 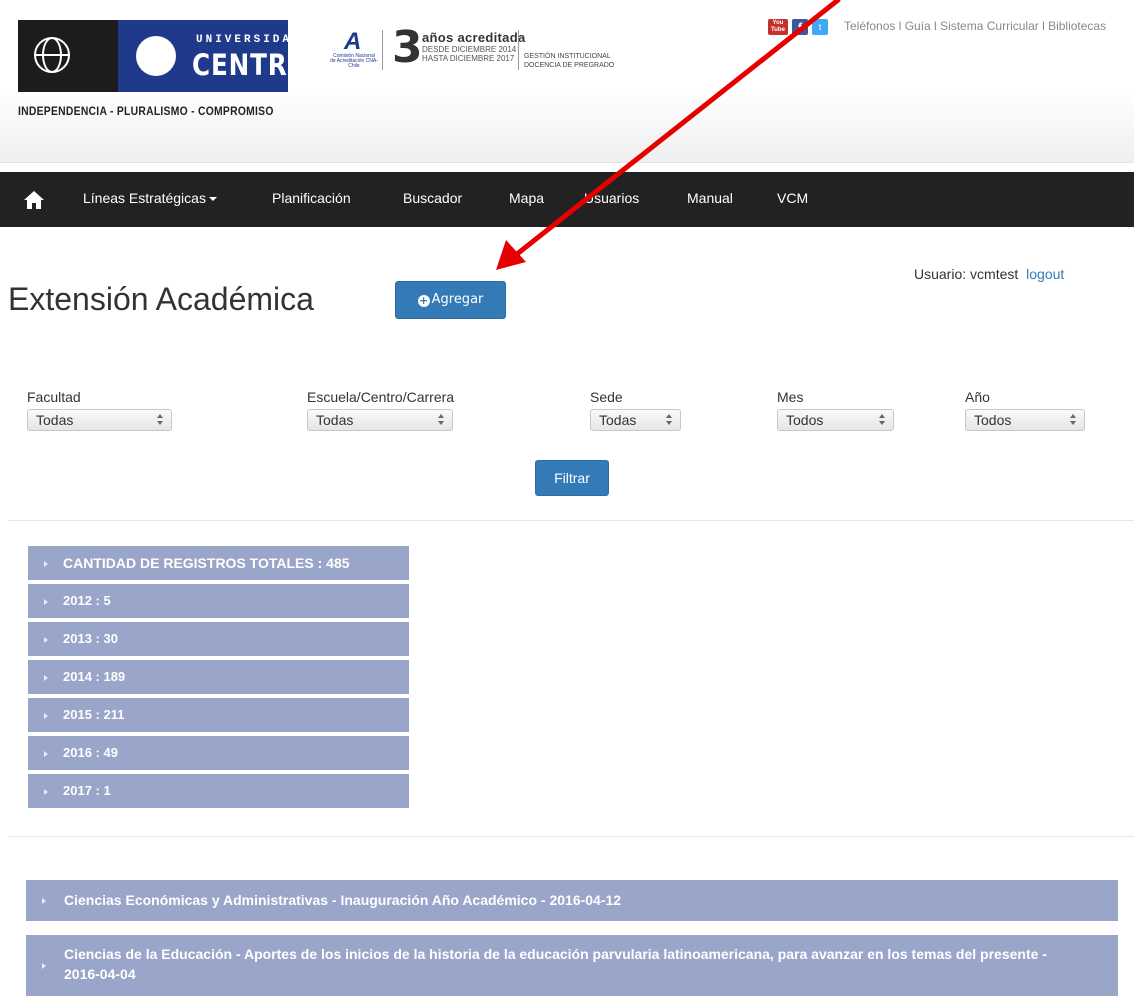 What do you see at coordinates (353, 41) in the screenshot?
I see `cna-mark: A` at bounding box center [353, 41].